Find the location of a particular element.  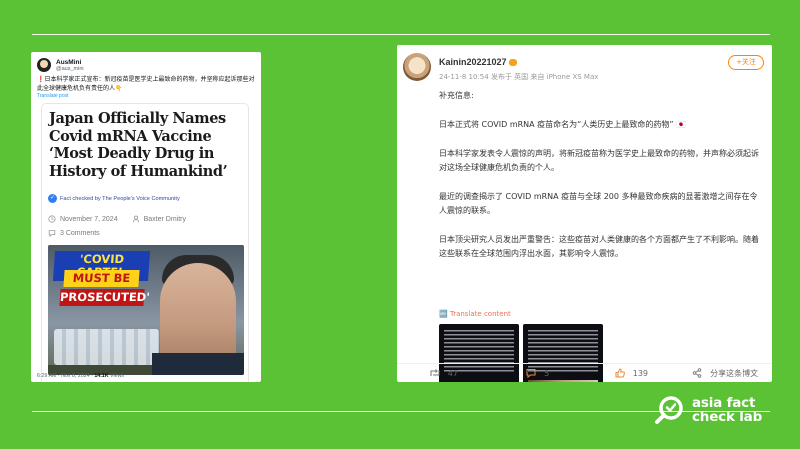

author-name: Kainin20221027 is located at coordinates (473, 62).